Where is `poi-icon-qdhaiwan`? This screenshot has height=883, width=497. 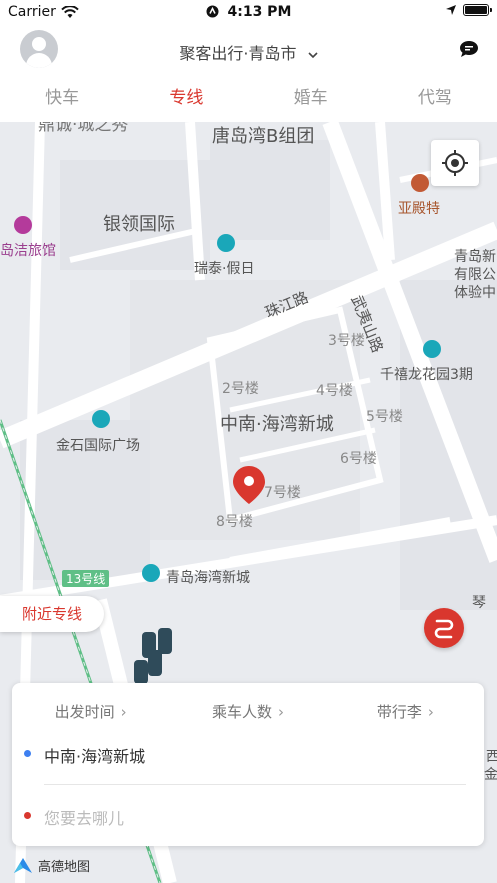 poi-icon-qdhaiwan is located at coordinates (151, 573).